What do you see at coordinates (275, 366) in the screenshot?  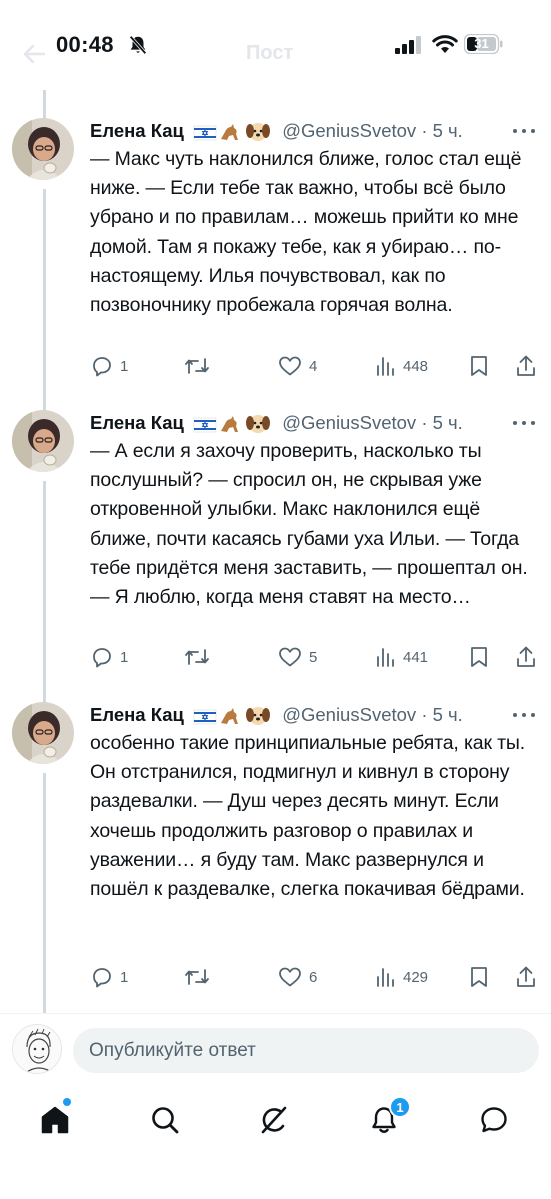 I see `tweet-actions: 1 4 448` at bounding box center [275, 366].